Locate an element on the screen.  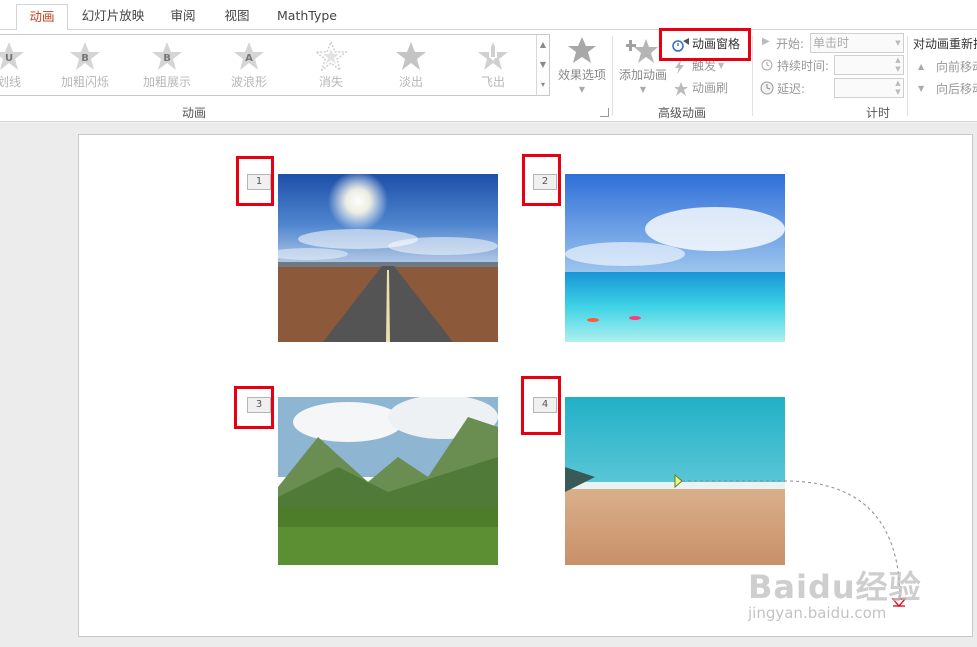
tab-slideshow: 幻灯片放映 is located at coordinates (113, 17).